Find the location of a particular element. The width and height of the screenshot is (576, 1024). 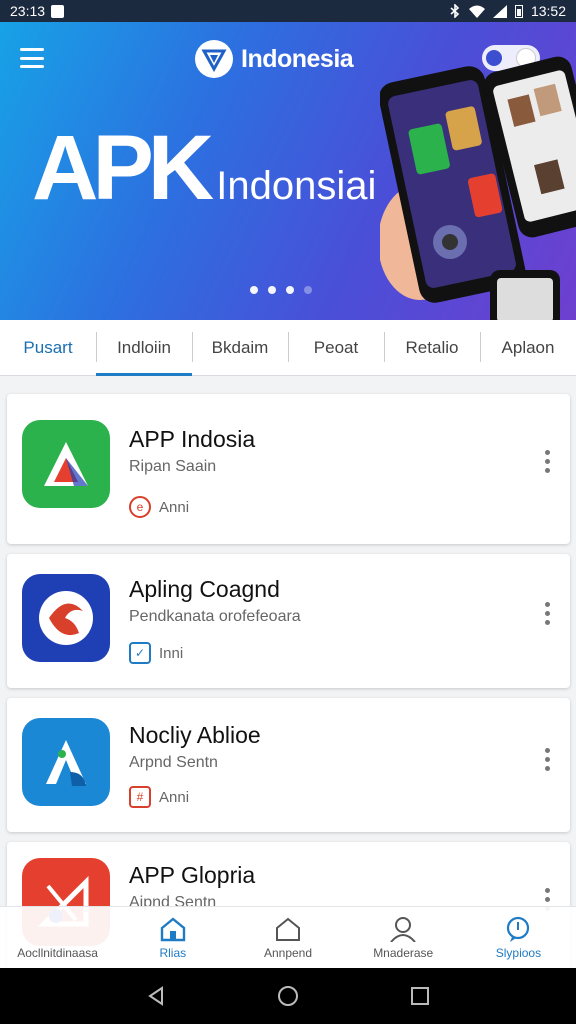

wifi-icon is located at coordinates (476, 11).